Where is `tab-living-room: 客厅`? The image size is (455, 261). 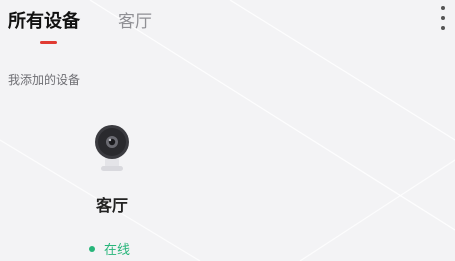
tab-living-room: 客厅 is located at coordinates (135, 19).